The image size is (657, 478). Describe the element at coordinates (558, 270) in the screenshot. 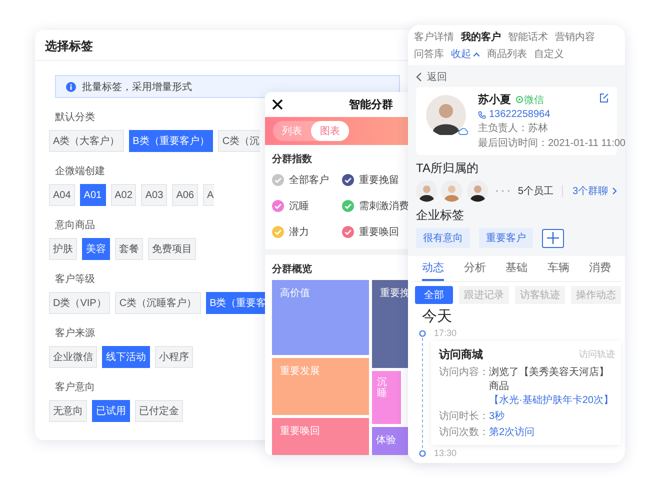

I see `detail-tab: 车辆` at that location.